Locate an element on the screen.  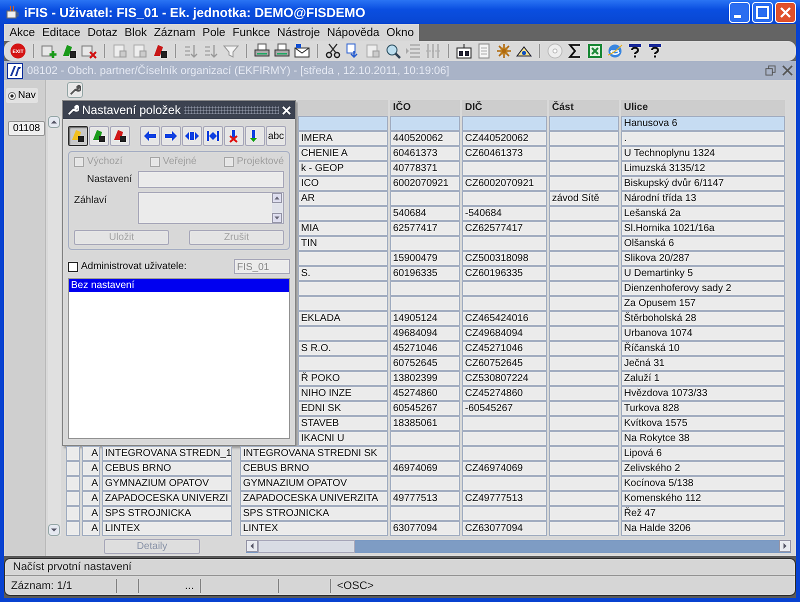
table-cell: ZAPADOCESKA UNIVERZI is located at coordinates (167, 498).